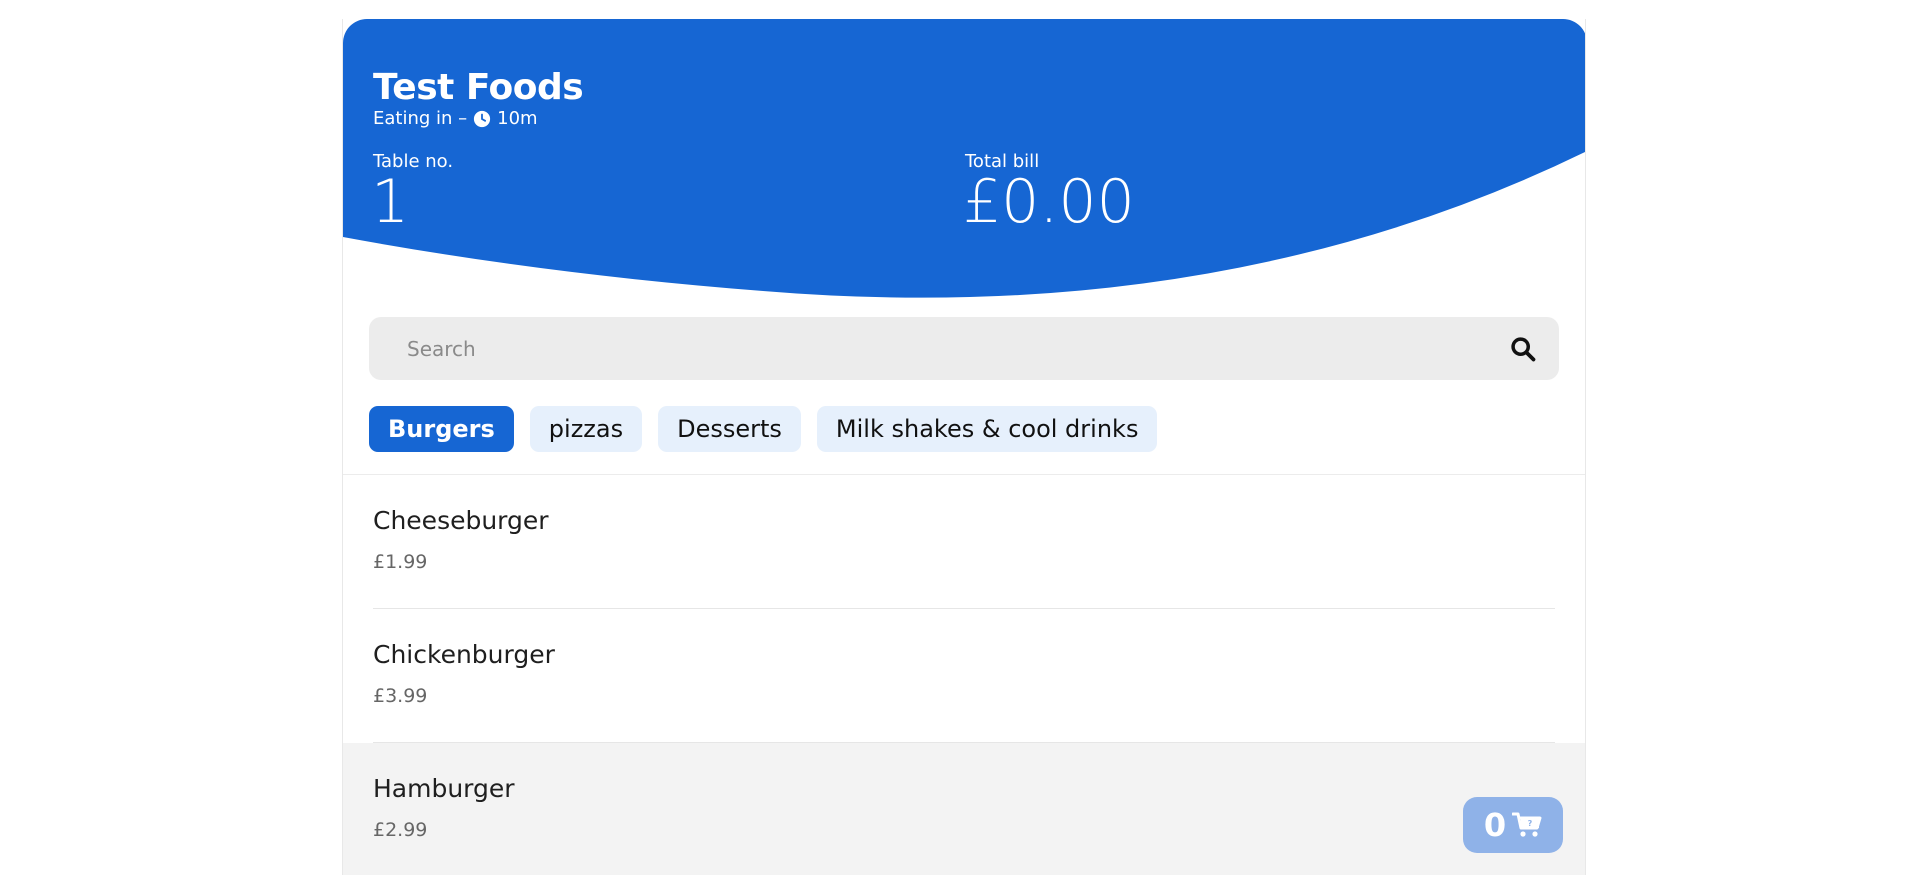 The width and height of the screenshot is (1920, 875). What do you see at coordinates (517, 118) in the screenshot?
I see `wait-time: 10m` at bounding box center [517, 118].